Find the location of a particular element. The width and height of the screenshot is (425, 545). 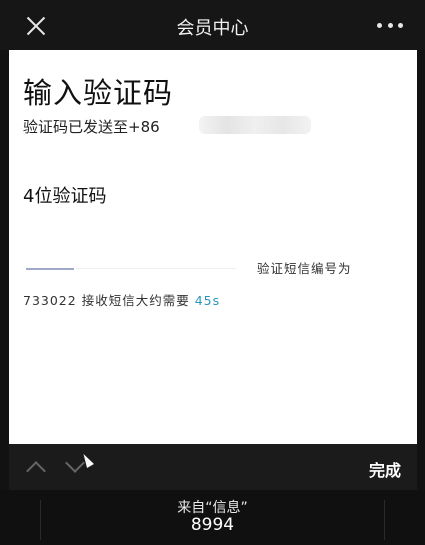

code-input-field is located at coordinates (156, 268).